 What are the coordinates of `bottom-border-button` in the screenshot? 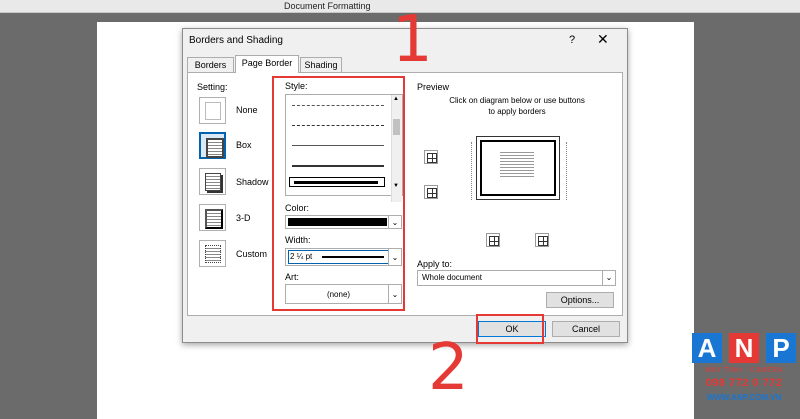 It's located at (431, 192).